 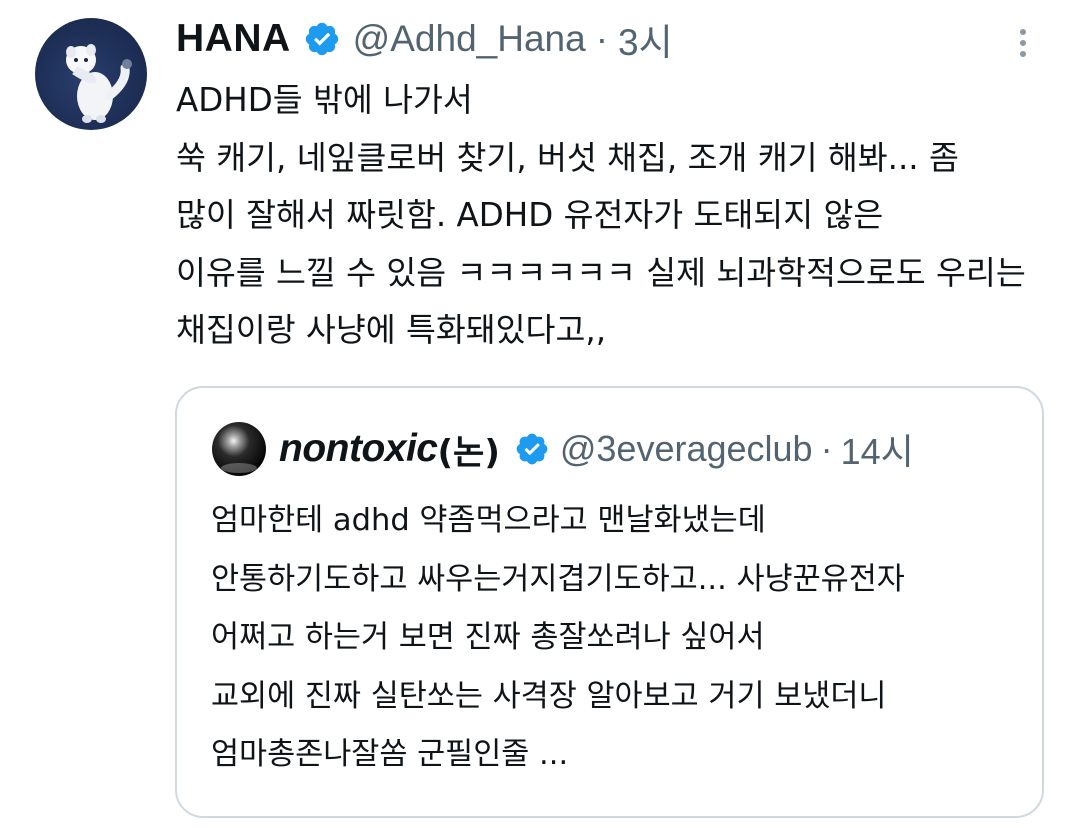 I want to click on tweet-body-line: 쑥 캐기, 네잎클로버 찾기, 버섯 채집, 조개 캐기 해봐... 좀, so click(x=567, y=157).